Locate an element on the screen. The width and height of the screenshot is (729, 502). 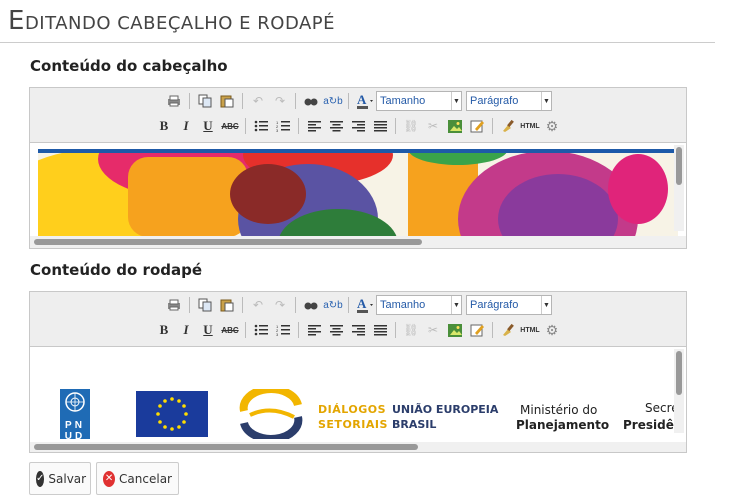
footer-vertical-scrollbar is located at coordinates (679, 391).